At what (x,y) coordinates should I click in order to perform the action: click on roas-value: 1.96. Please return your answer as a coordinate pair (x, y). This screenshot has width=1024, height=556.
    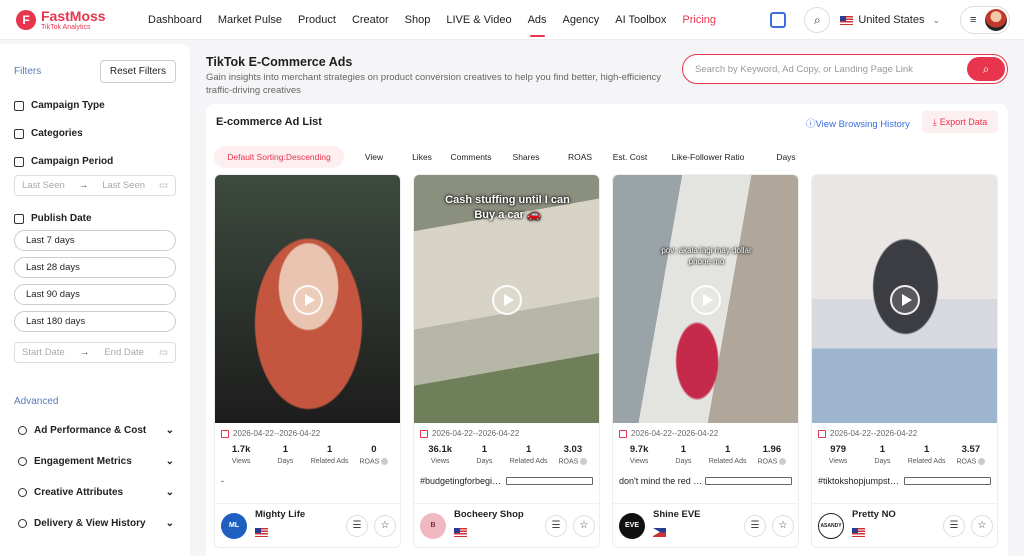
    Looking at the image, I should click on (772, 449).